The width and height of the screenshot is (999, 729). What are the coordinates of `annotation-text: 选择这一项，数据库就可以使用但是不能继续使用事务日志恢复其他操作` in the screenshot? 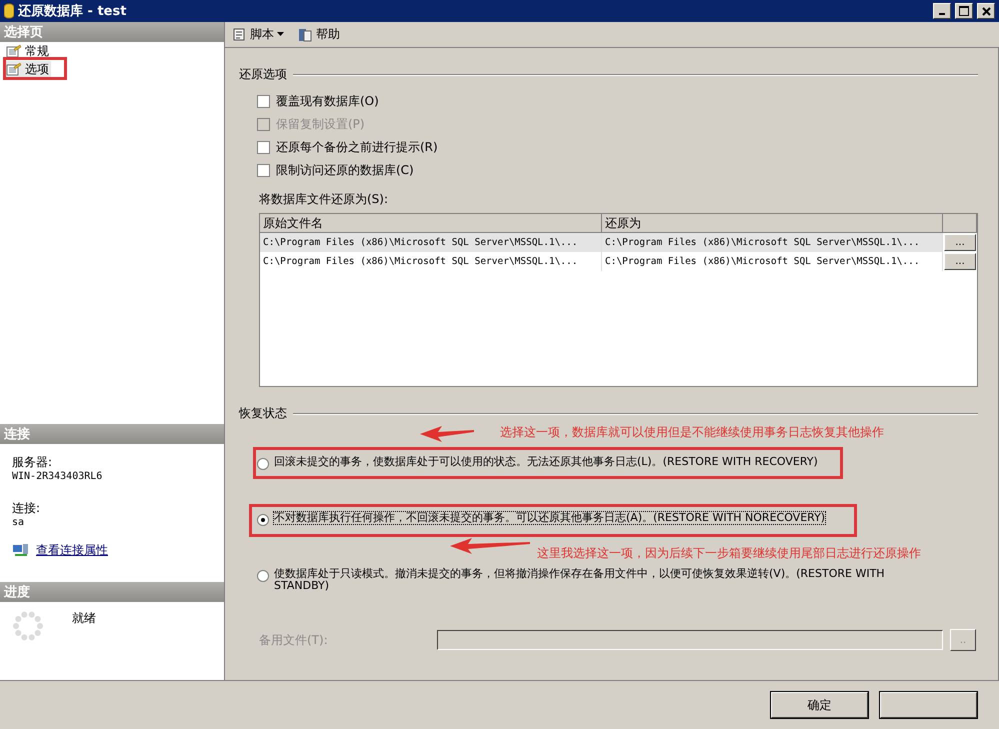 It's located at (692, 432).